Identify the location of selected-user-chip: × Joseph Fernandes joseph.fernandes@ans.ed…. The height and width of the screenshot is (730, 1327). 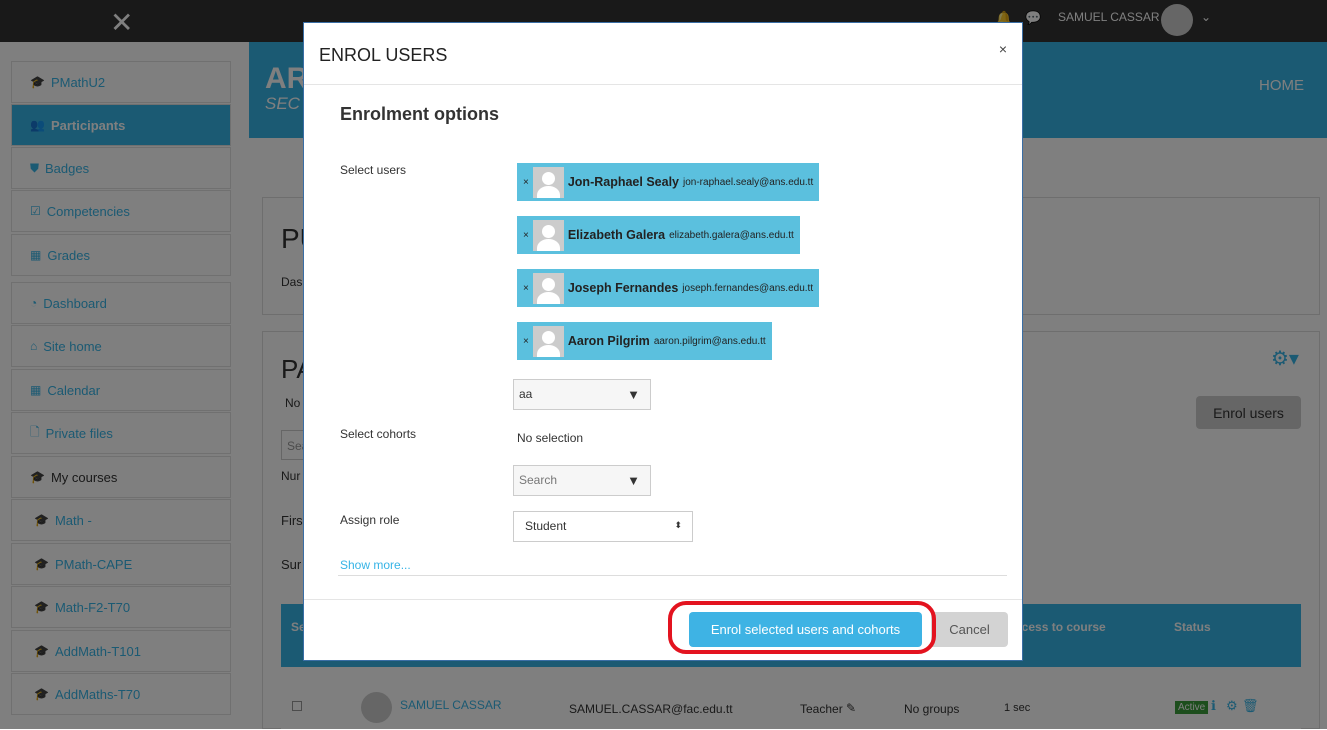
(668, 288).